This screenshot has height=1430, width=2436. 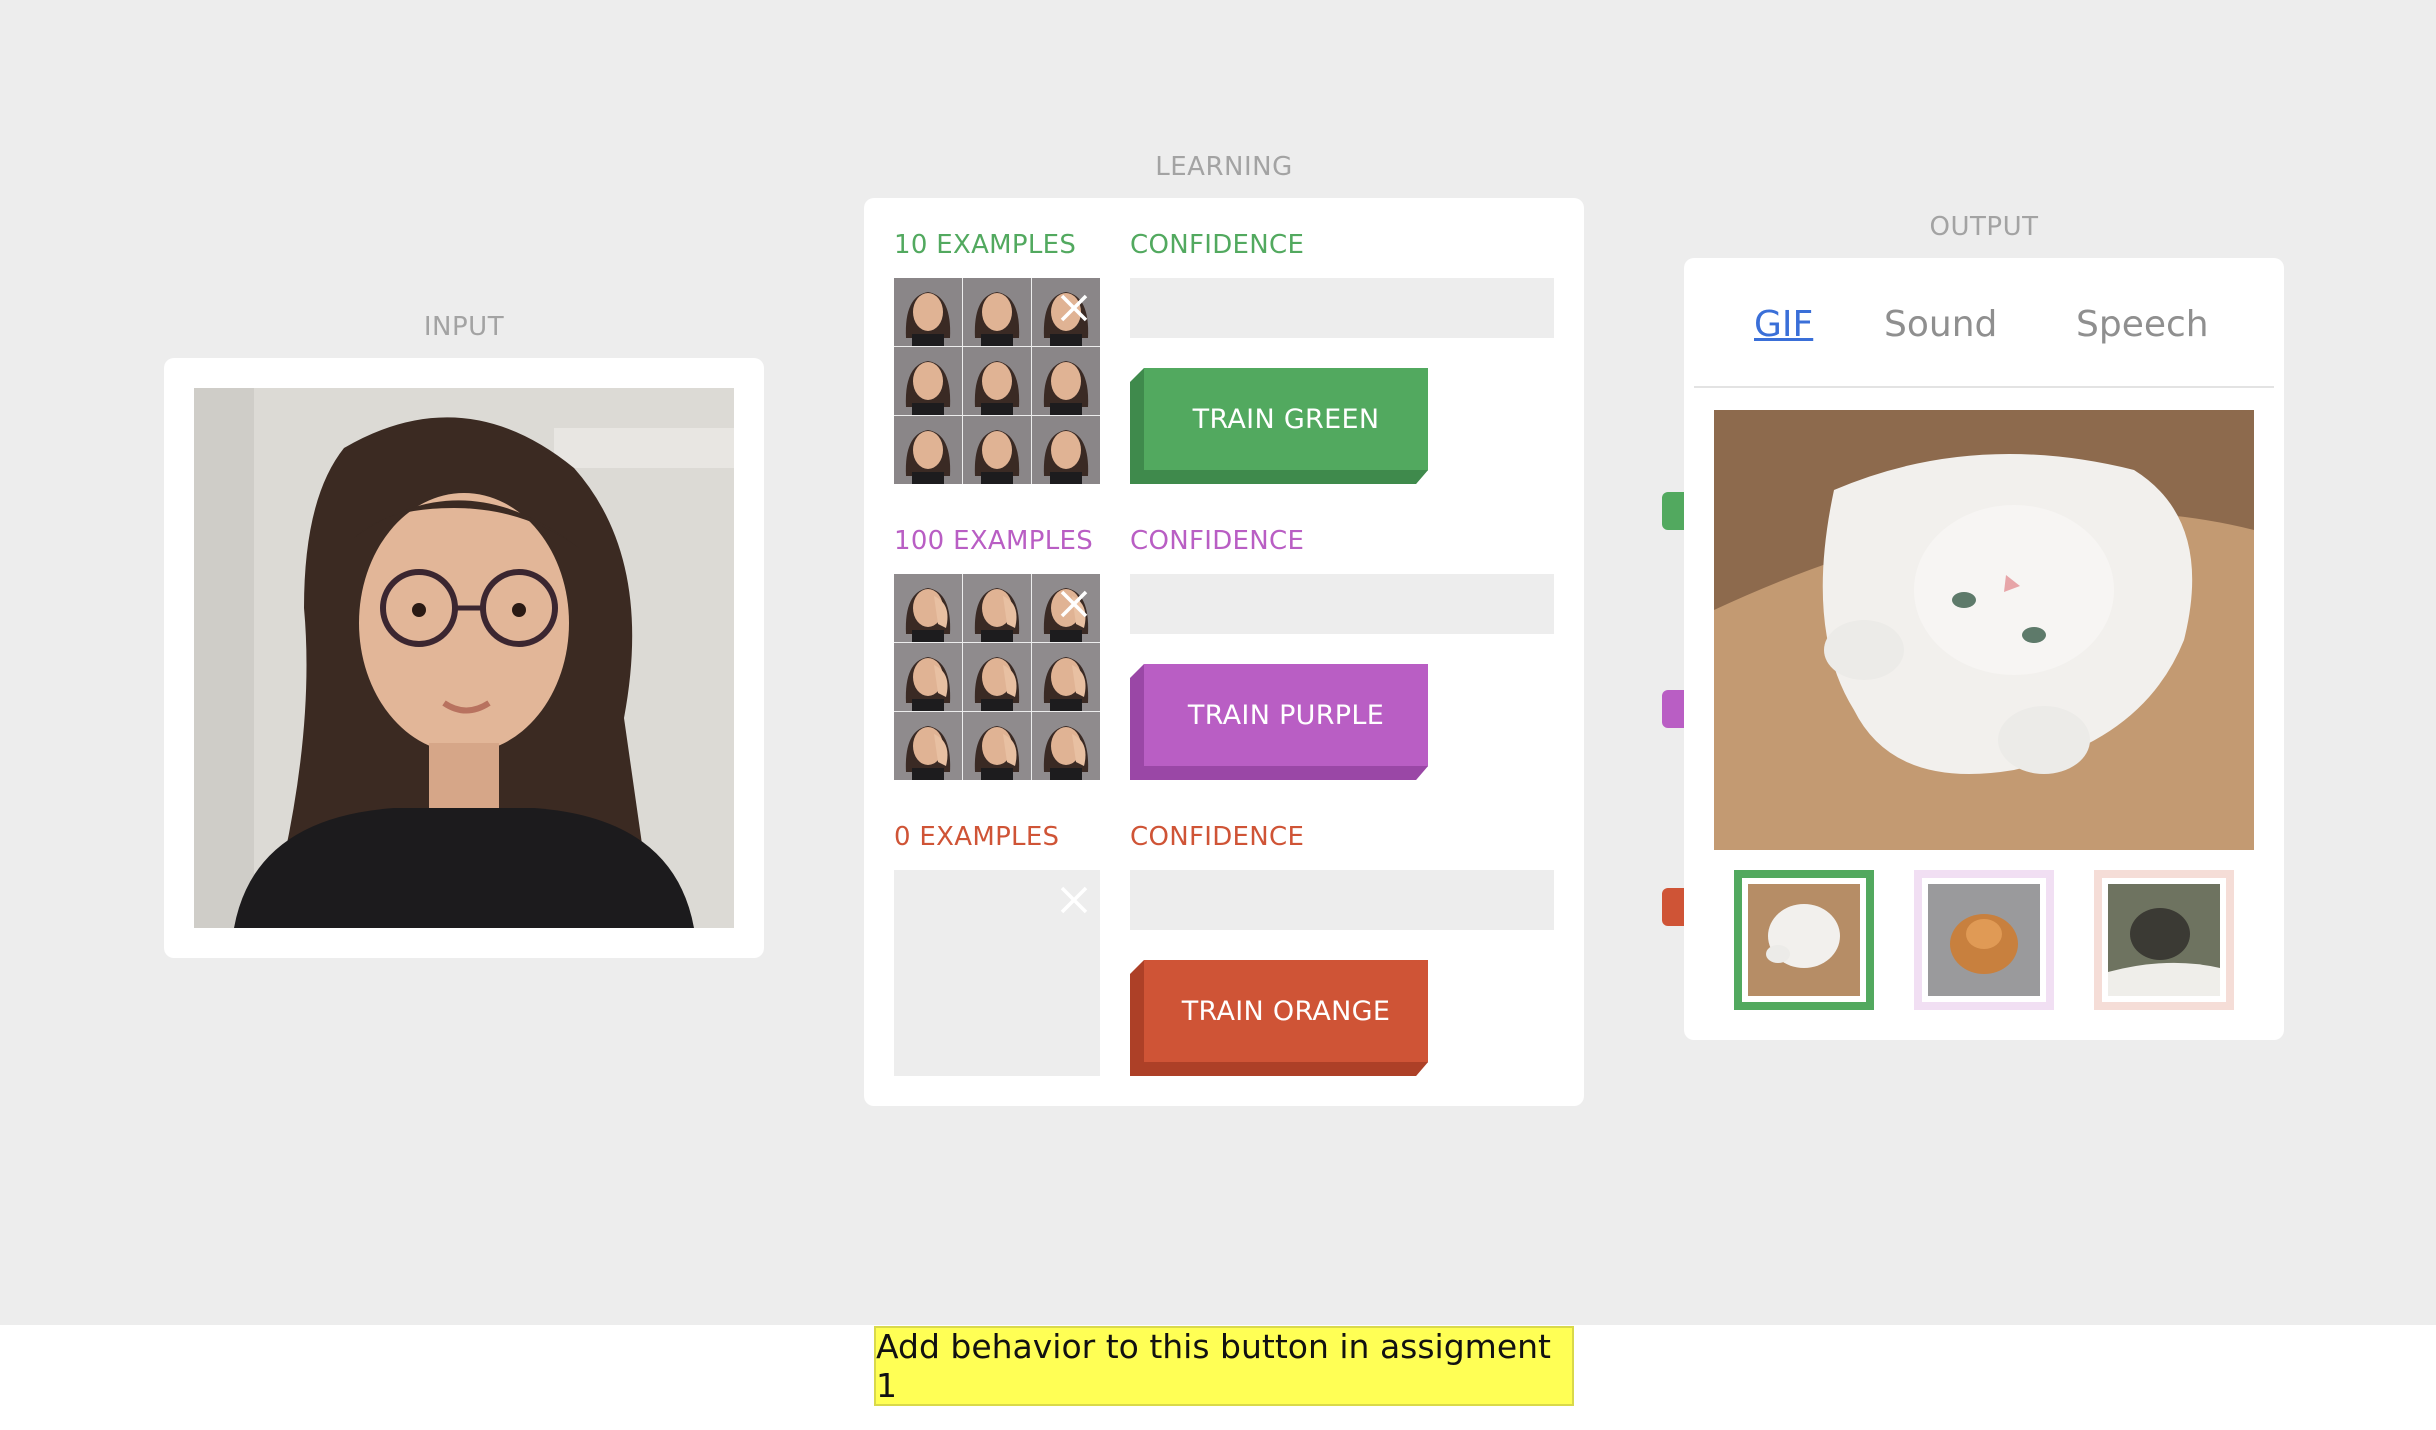 I want to click on examples-count-label: 100 EXAMPLES, so click(x=994, y=541).